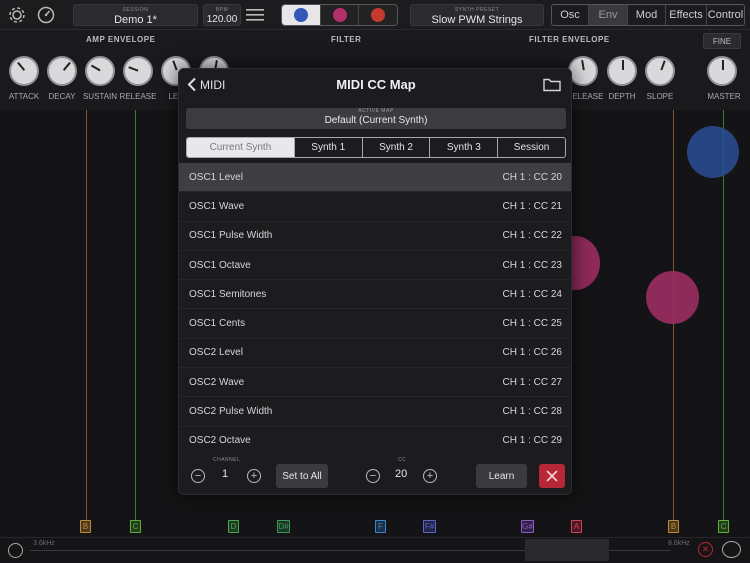 Image resolution: width=750 pixels, height=563 pixels. I want to click on dialog-title: MIDI CC Map, so click(376, 84).